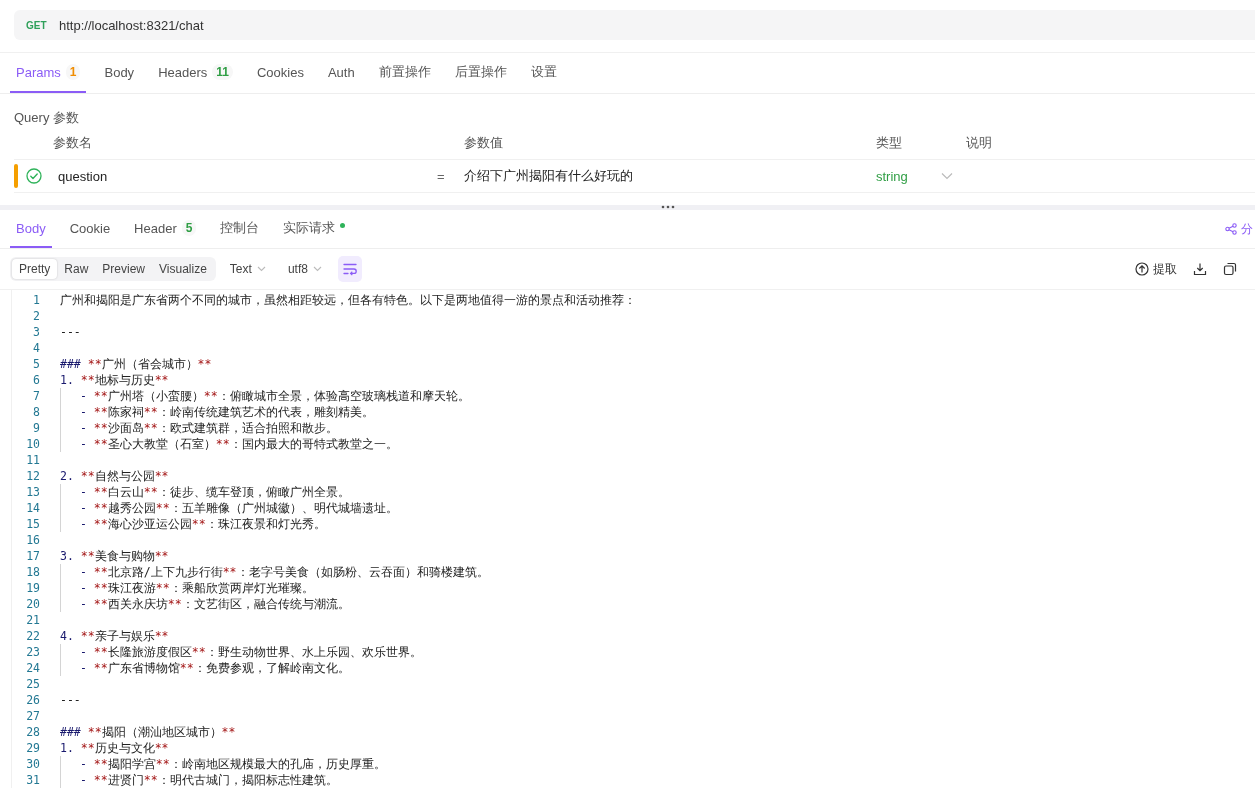 This screenshot has height=799, width=1255. Describe the element at coordinates (1200, 269) in the screenshot. I see `download-icon` at that location.